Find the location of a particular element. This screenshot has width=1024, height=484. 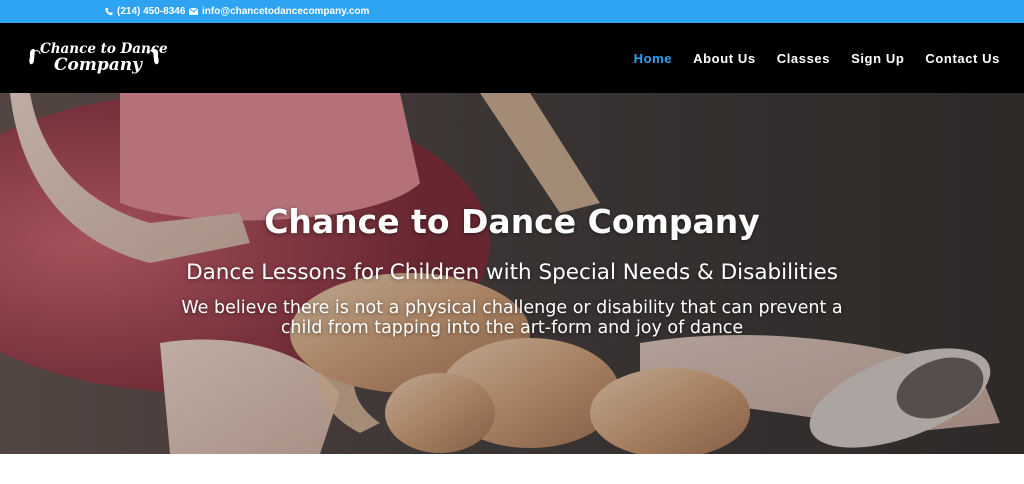

site-logo: Chance to Dance Company is located at coordinates (97, 59).